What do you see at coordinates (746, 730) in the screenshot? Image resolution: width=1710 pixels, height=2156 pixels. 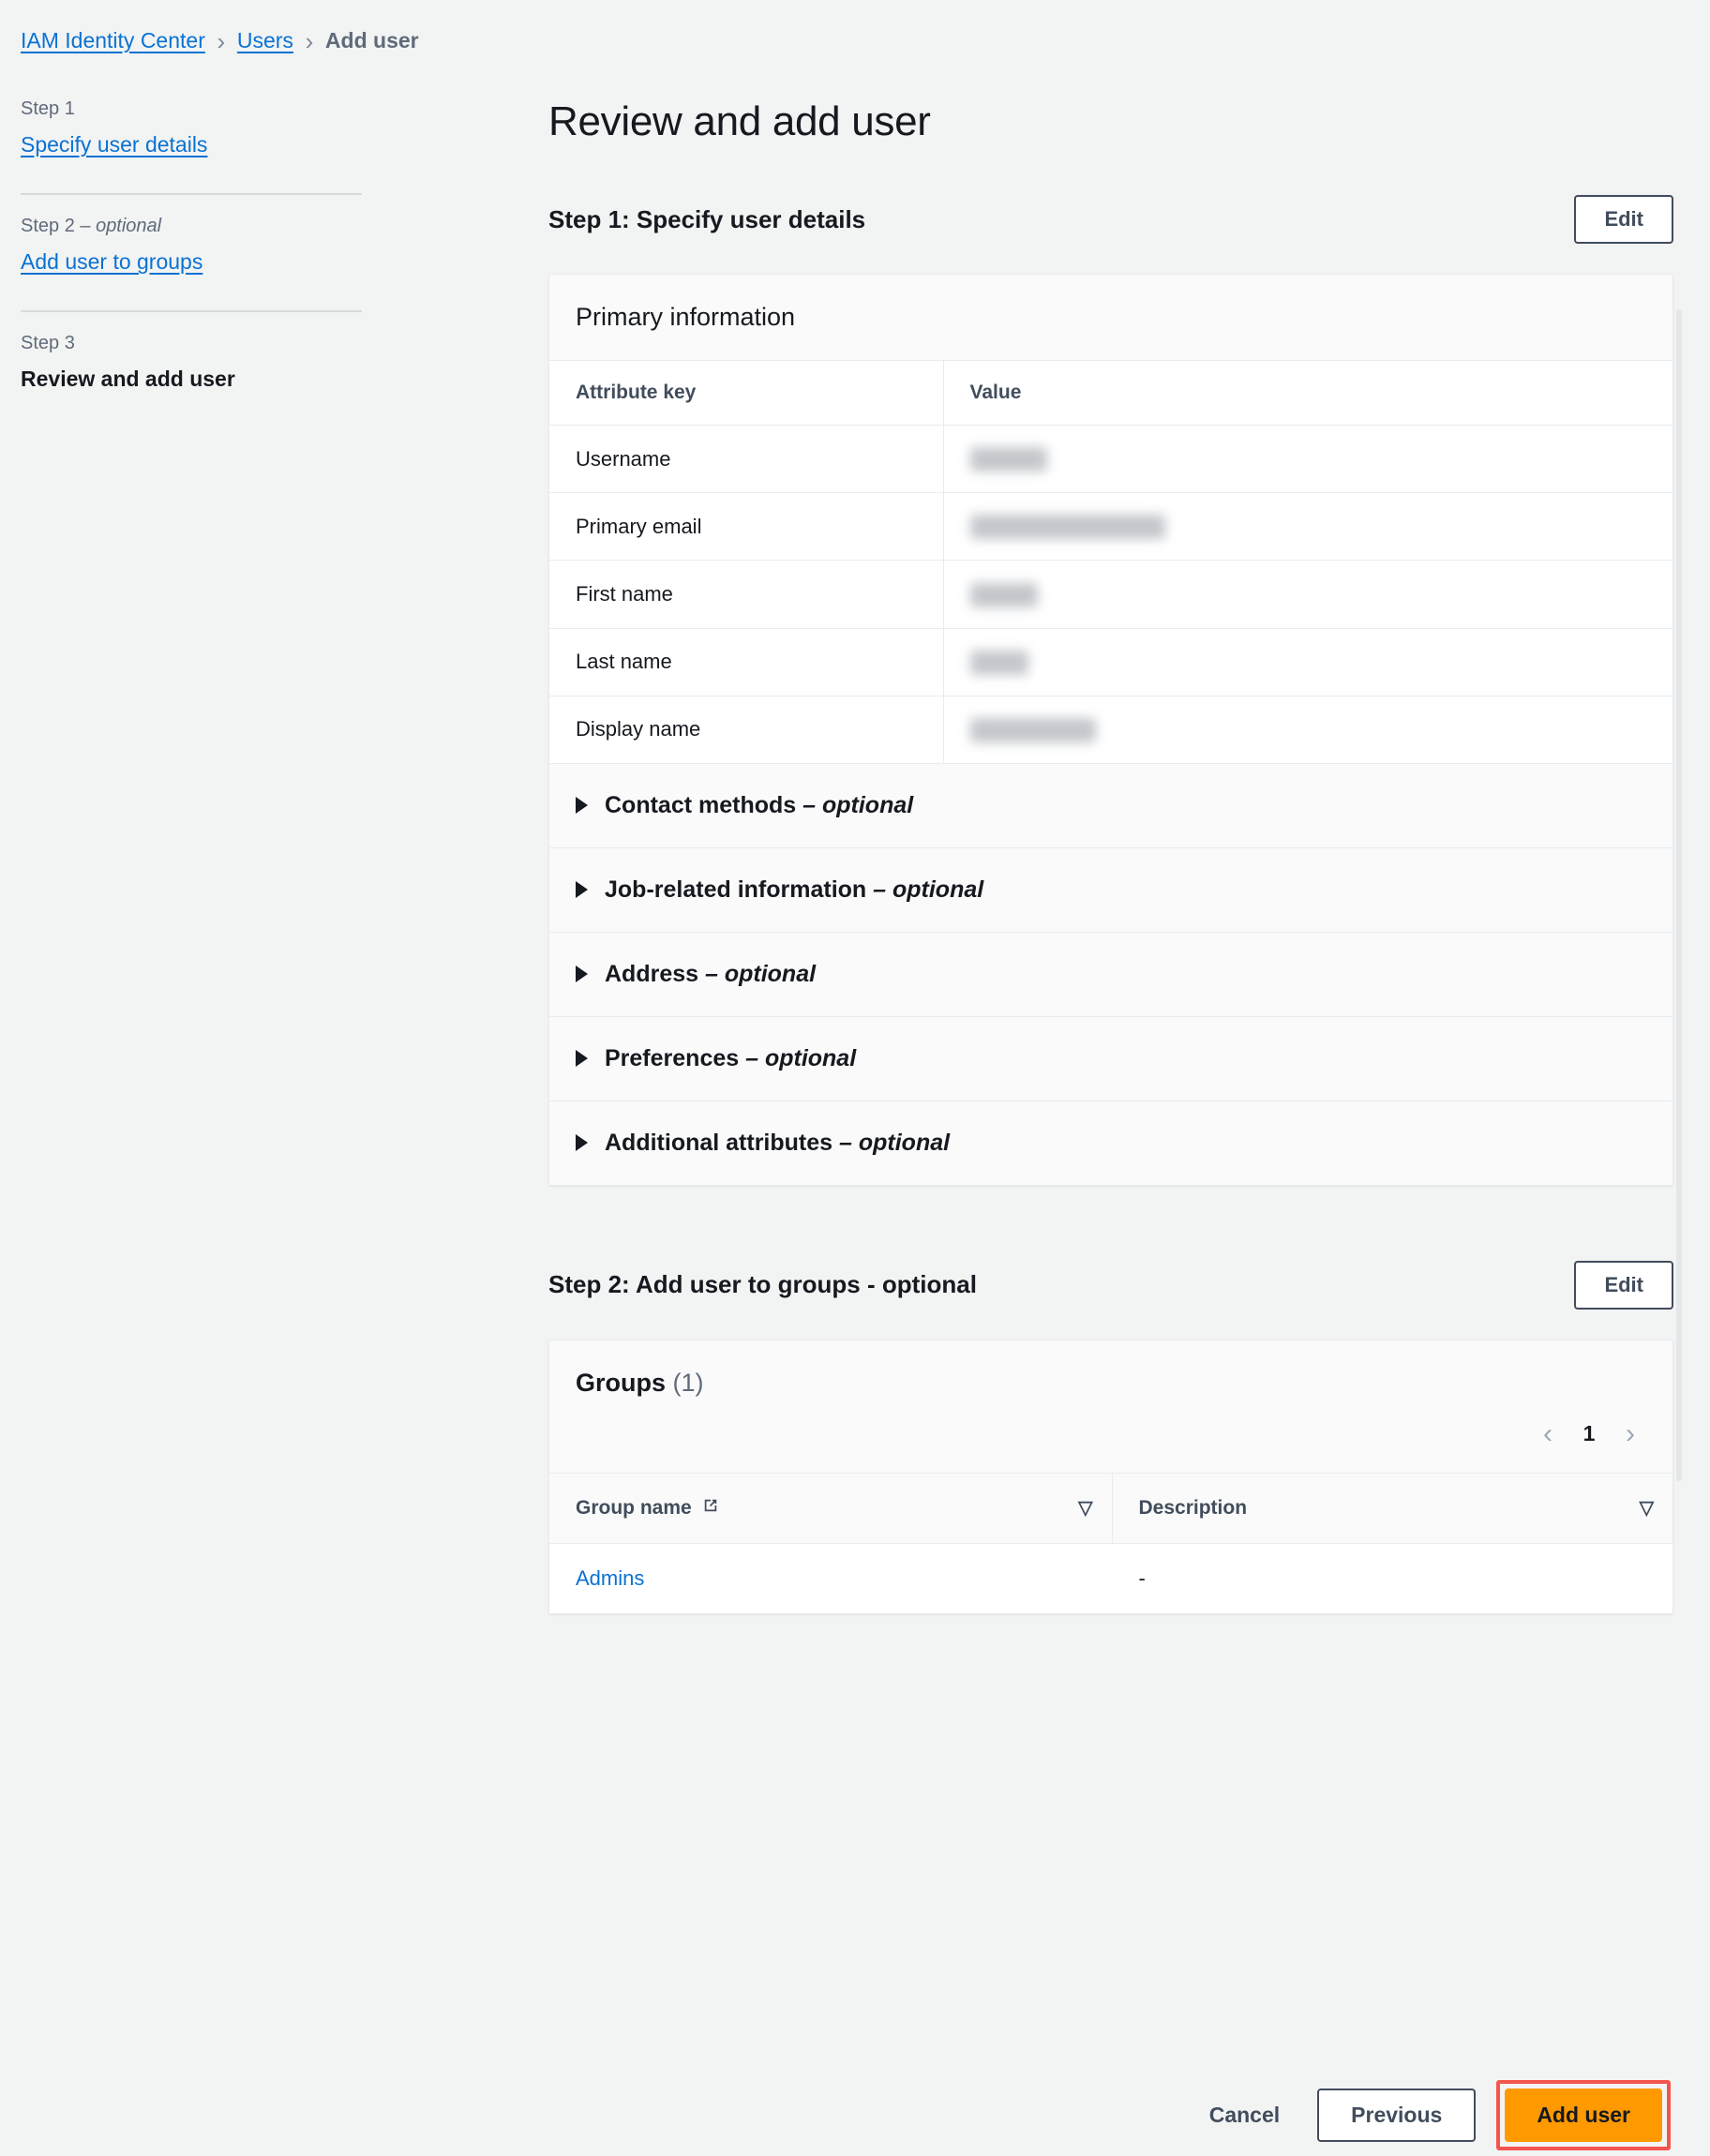 I see `attribute-key-display-name: Display name` at bounding box center [746, 730].